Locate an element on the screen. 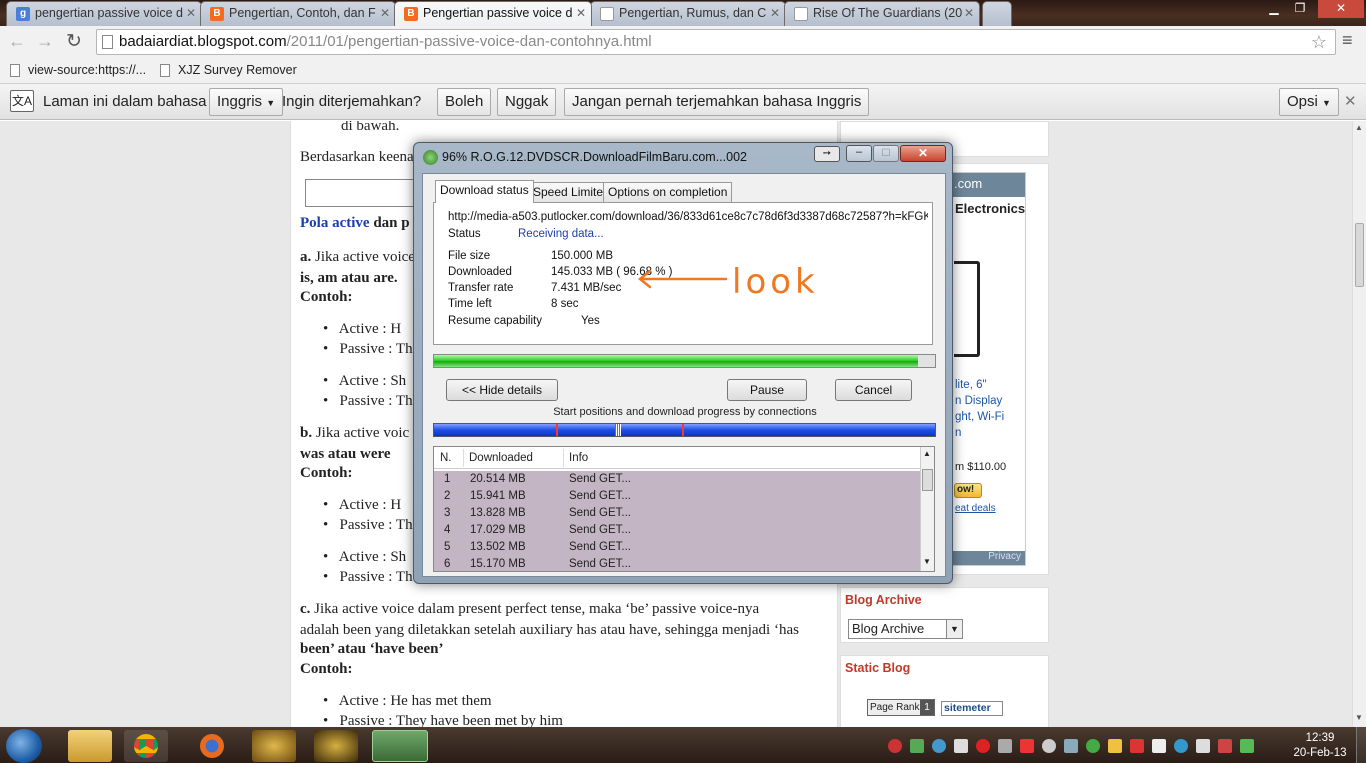 The image size is (1366, 763). firefox-icon is located at coordinates (212, 746).